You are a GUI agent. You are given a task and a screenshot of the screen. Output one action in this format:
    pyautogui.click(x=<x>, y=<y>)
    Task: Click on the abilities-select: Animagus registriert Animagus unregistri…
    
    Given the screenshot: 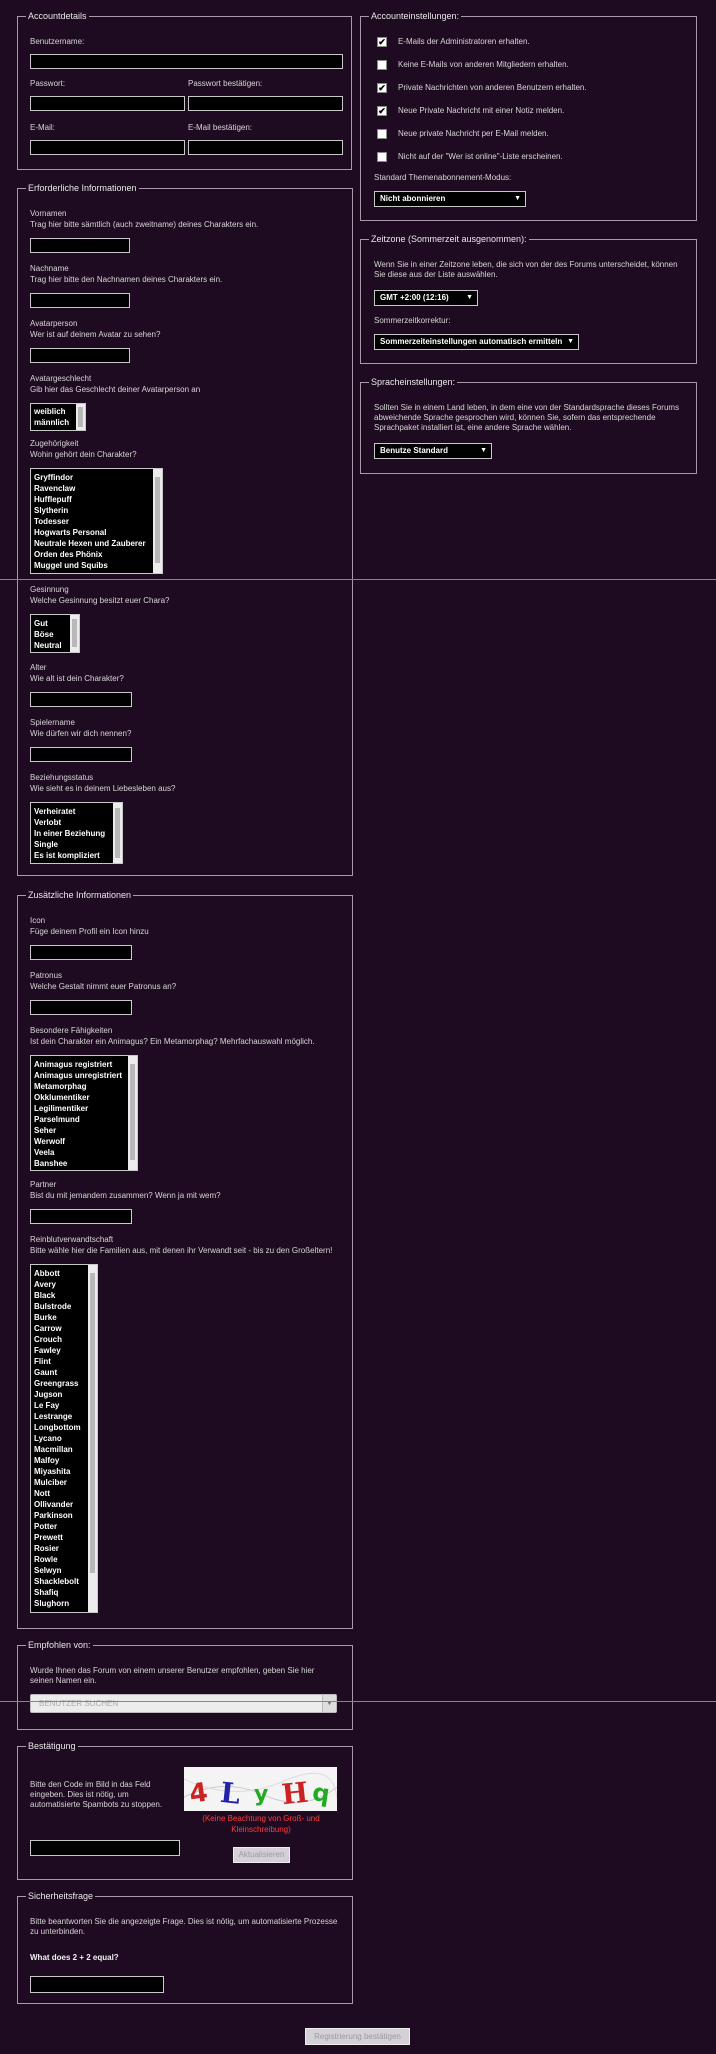 What is the action you would take?
    pyautogui.click(x=84, y=1113)
    